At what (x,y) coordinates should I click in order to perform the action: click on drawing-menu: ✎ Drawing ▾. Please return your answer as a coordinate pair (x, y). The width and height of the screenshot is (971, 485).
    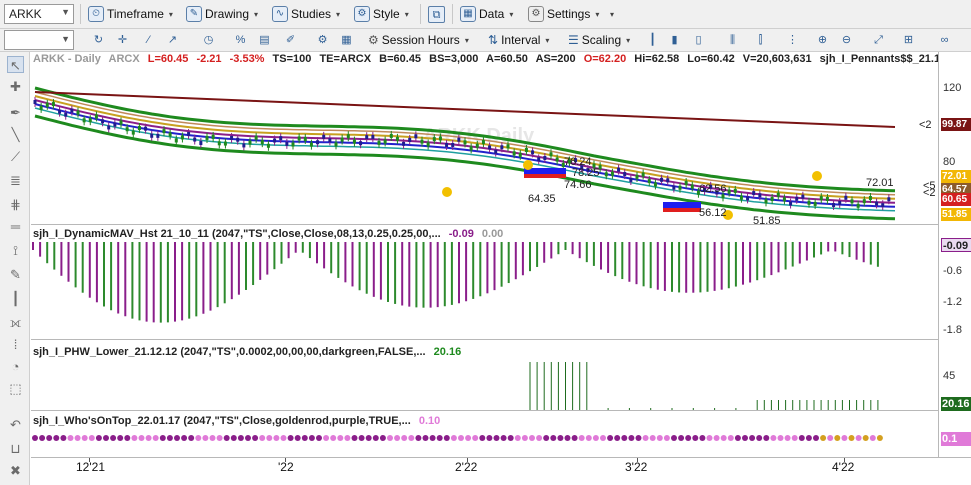
    Looking at the image, I should click on (222, 14).